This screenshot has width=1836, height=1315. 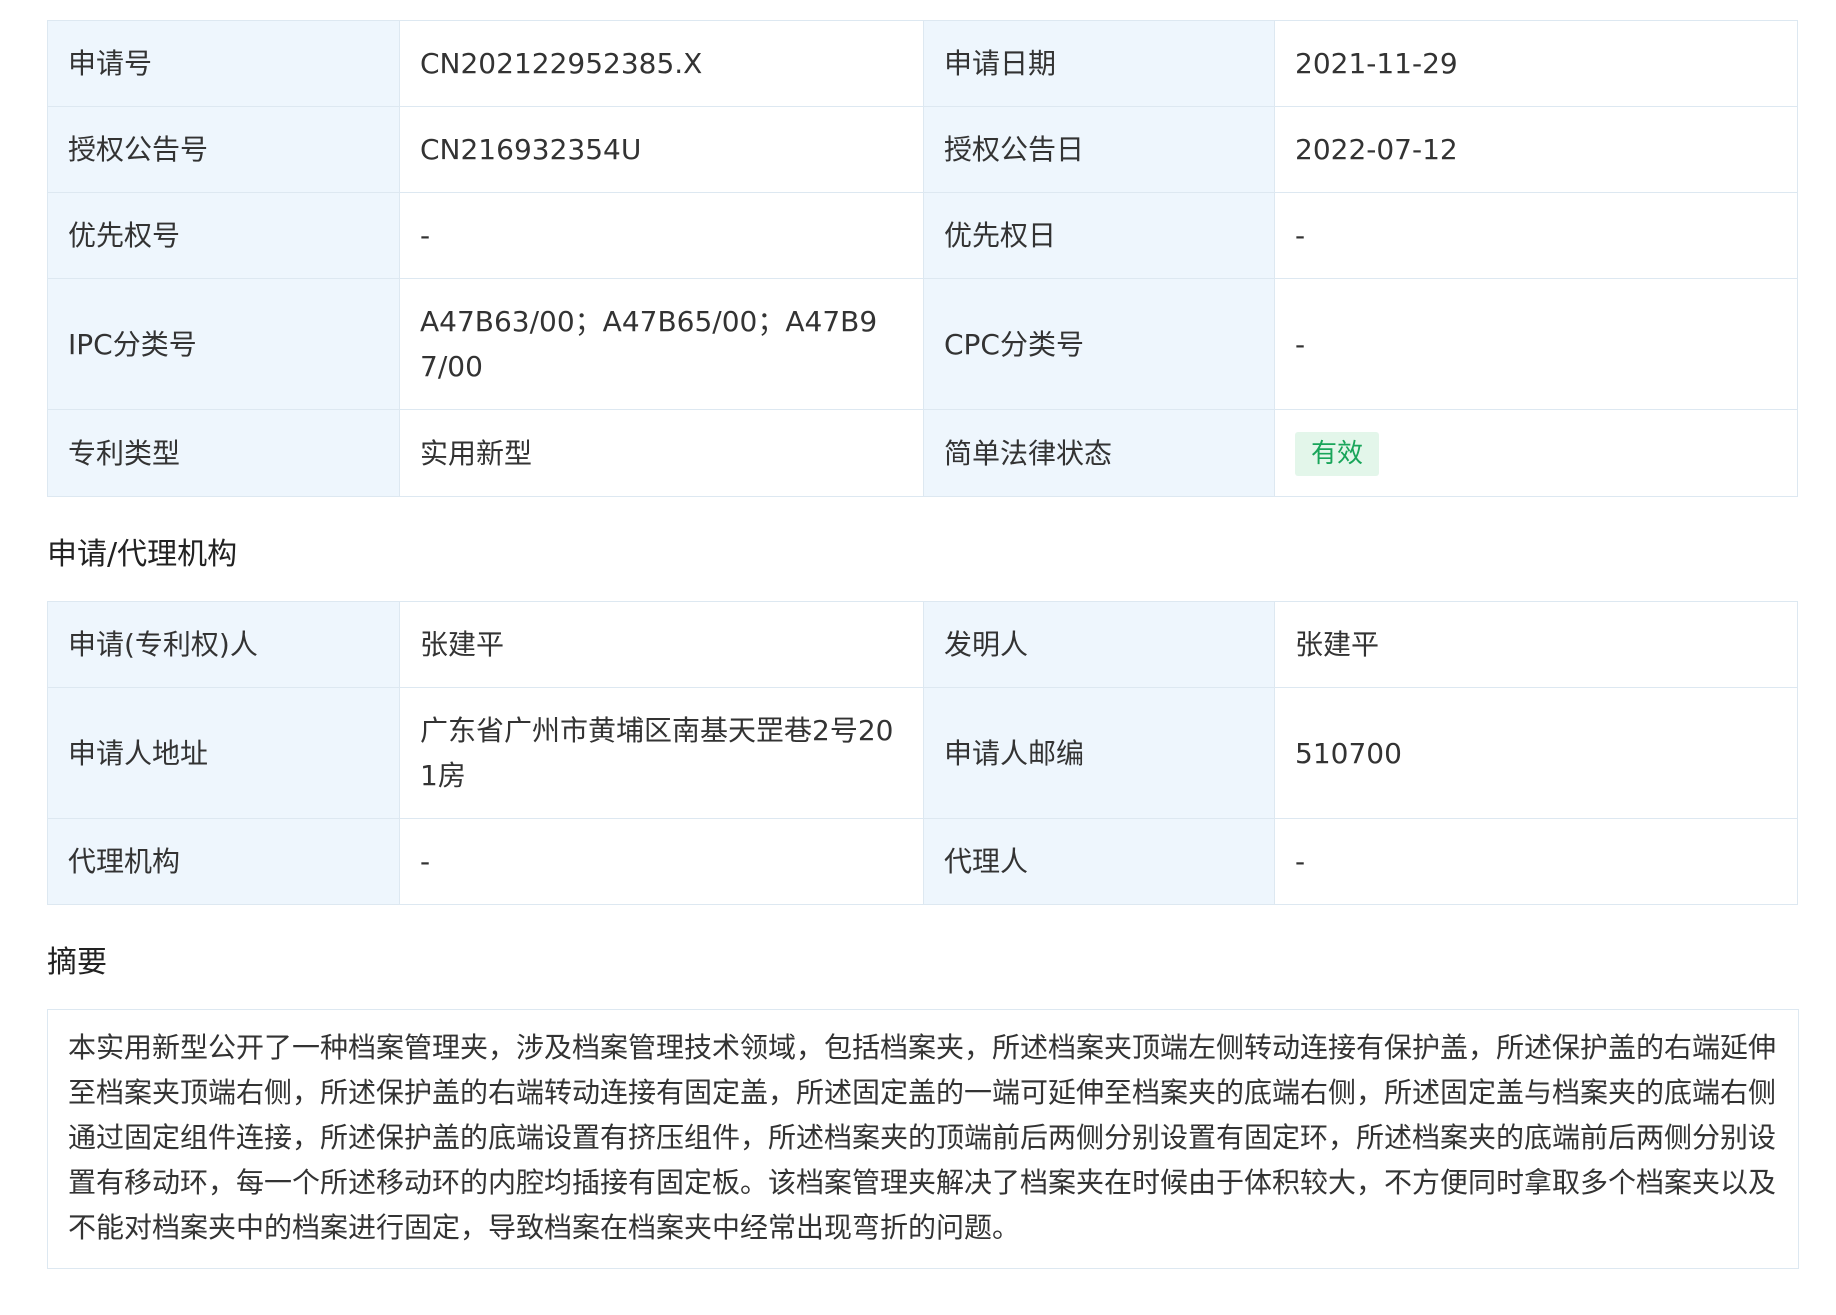 I want to click on table-row: 申请人地址 广东省广州市黄埔区南基天罡巷2号201房 申请人邮编 510700, so click(x=922, y=753).